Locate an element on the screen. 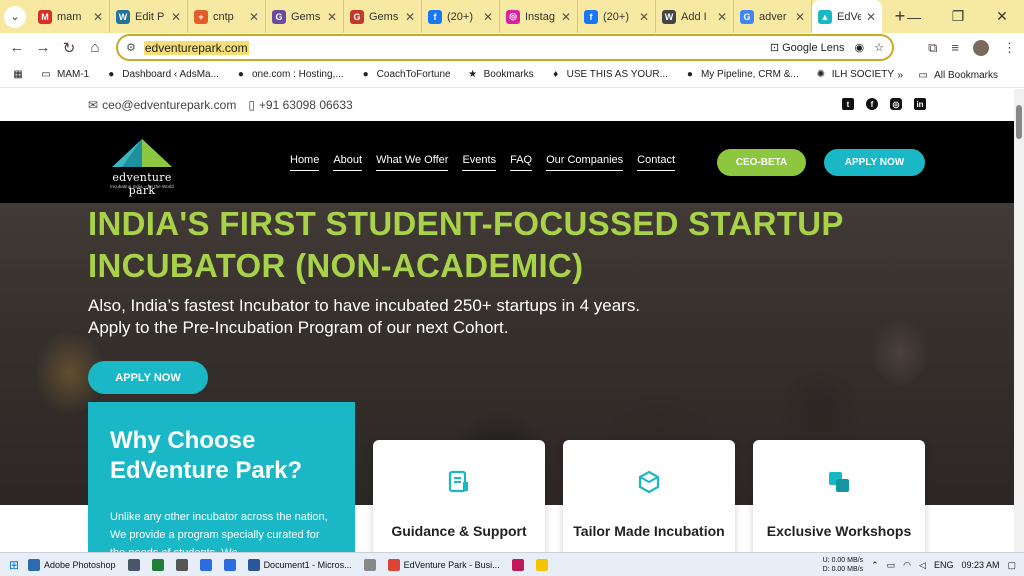 The height and width of the screenshot is (576, 1024). browser-tab: W Edit P ✕ is located at coordinates (149, 16).